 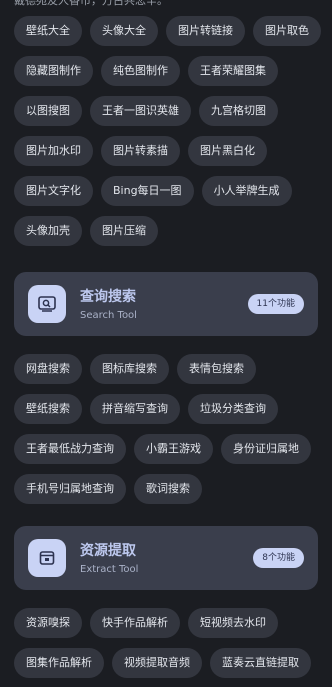 I want to click on chip-honor-of-kings-gallery: 王者荣耀图集, so click(x=233, y=71).